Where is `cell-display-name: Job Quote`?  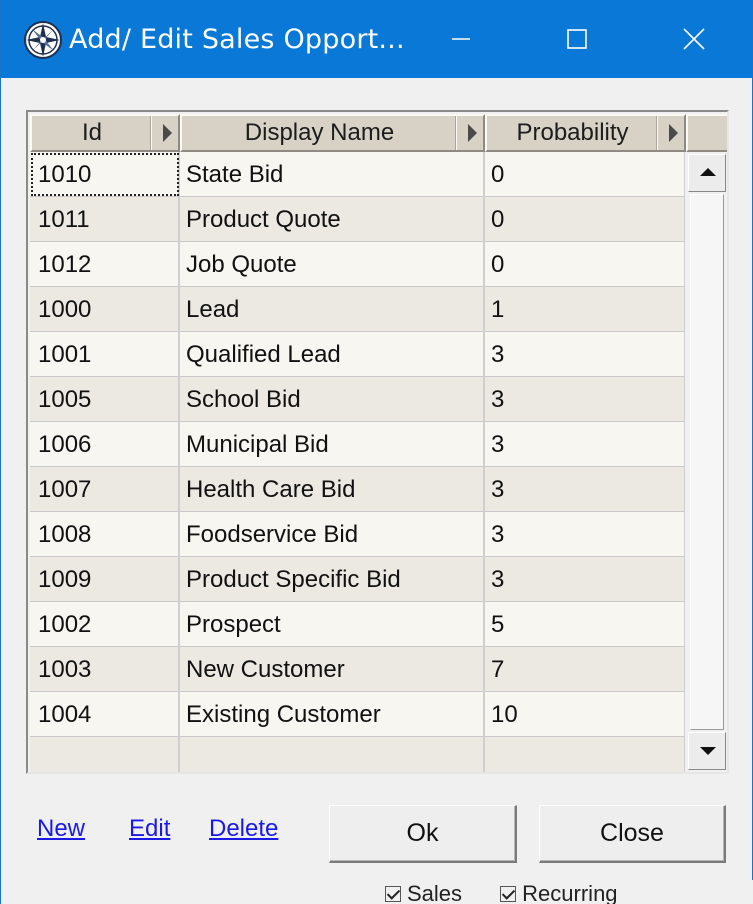
cell-display-name: Job Quote is located at coordinates (332, 264).